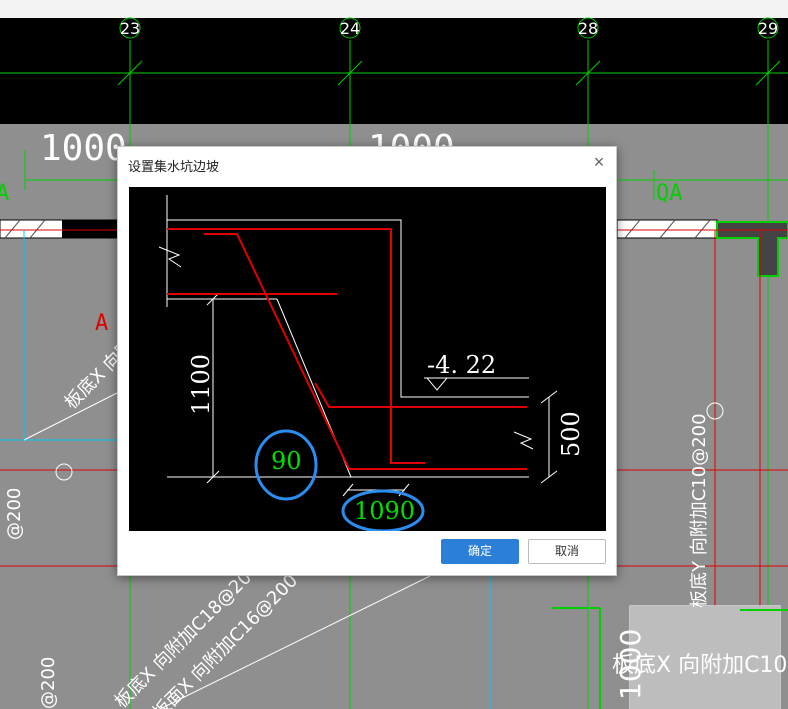 The image size is (788, 709). What do you see at coordinates (599, 162) in the screenshot?
I see `close-icon: ×` at bounding box center [599, 162].